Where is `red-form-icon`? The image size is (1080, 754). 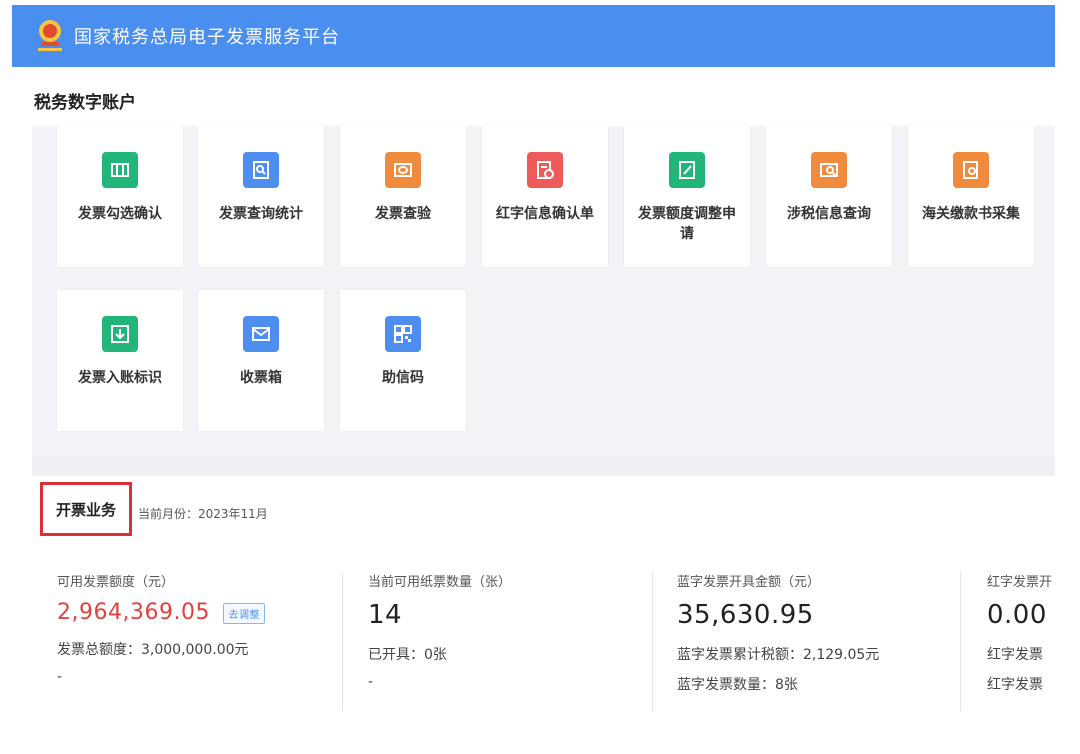
red-form-icon is located at coordinates (545, 170).